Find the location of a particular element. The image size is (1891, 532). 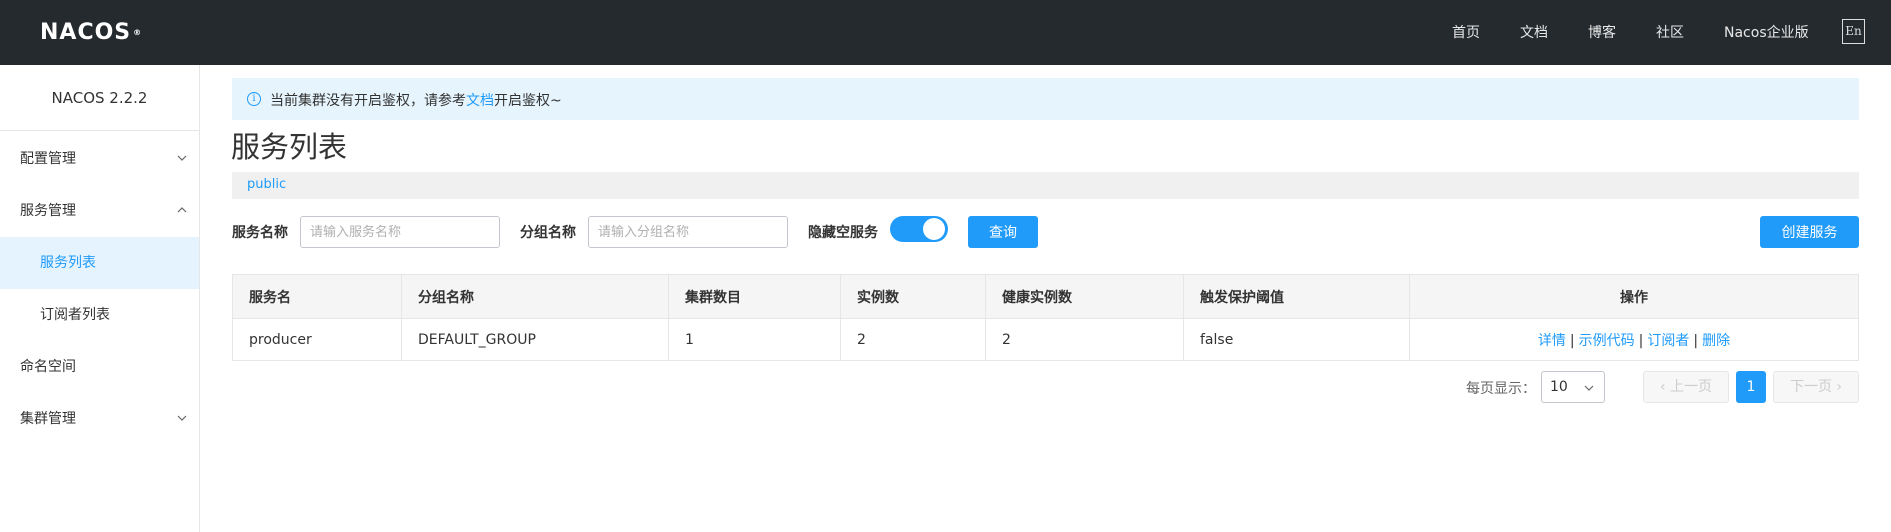

info-icon: i is located at coordinates (254, 99).